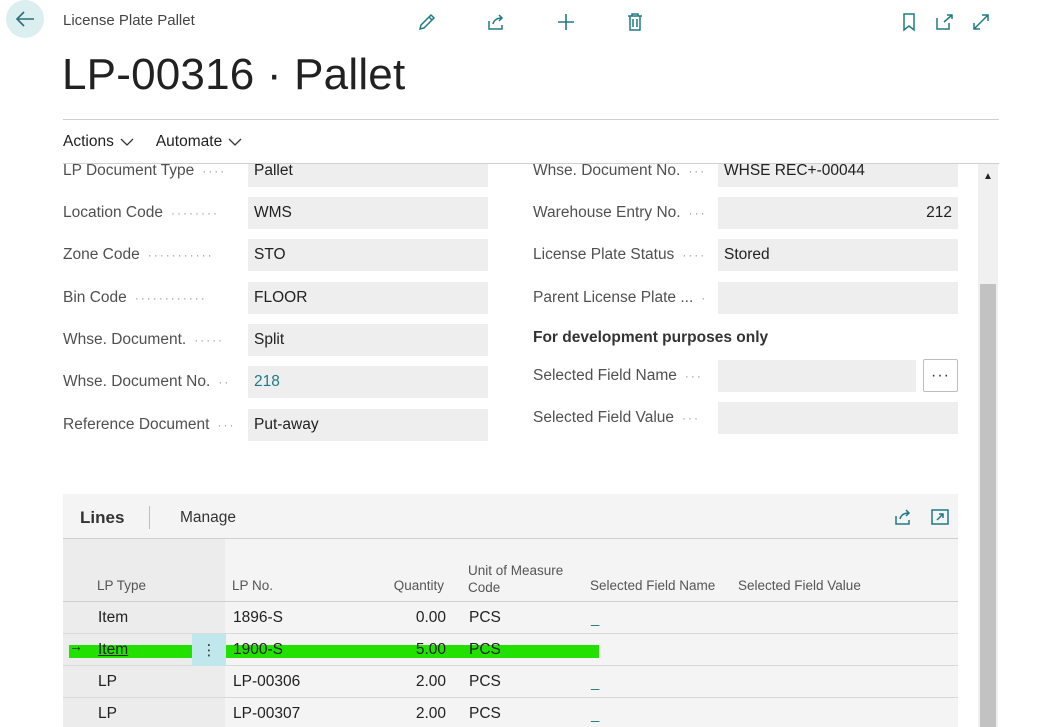 This screenshot has height=727, width=1048. What do you see at coordinates (799, 585) in the screenshot?
I see `col-header-selected-field-value: Selected Field Value` at bounding box center [799, 585].